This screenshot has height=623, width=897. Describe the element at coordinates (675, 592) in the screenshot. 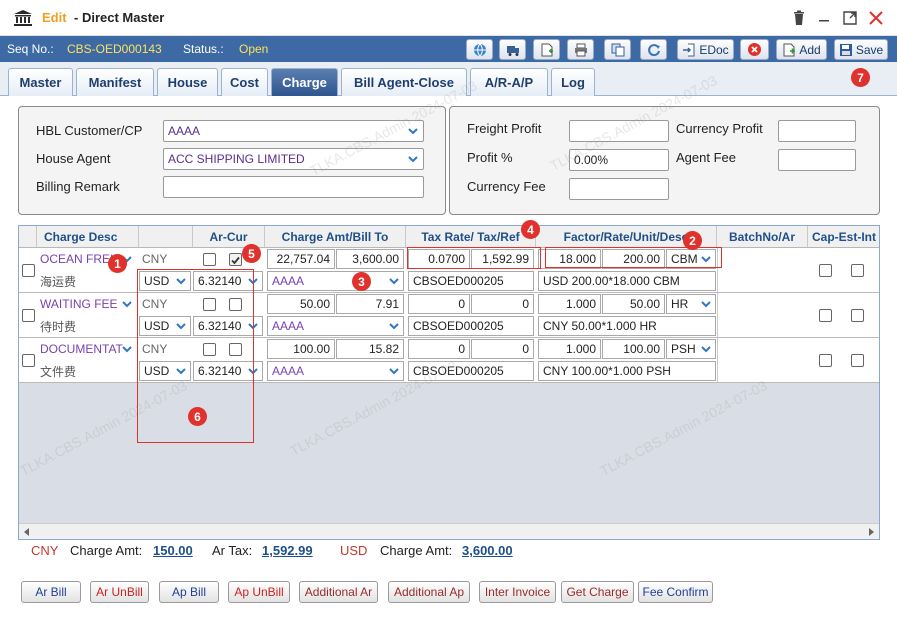

I see `fee-confirm-button: Fee Confirm` at that location.